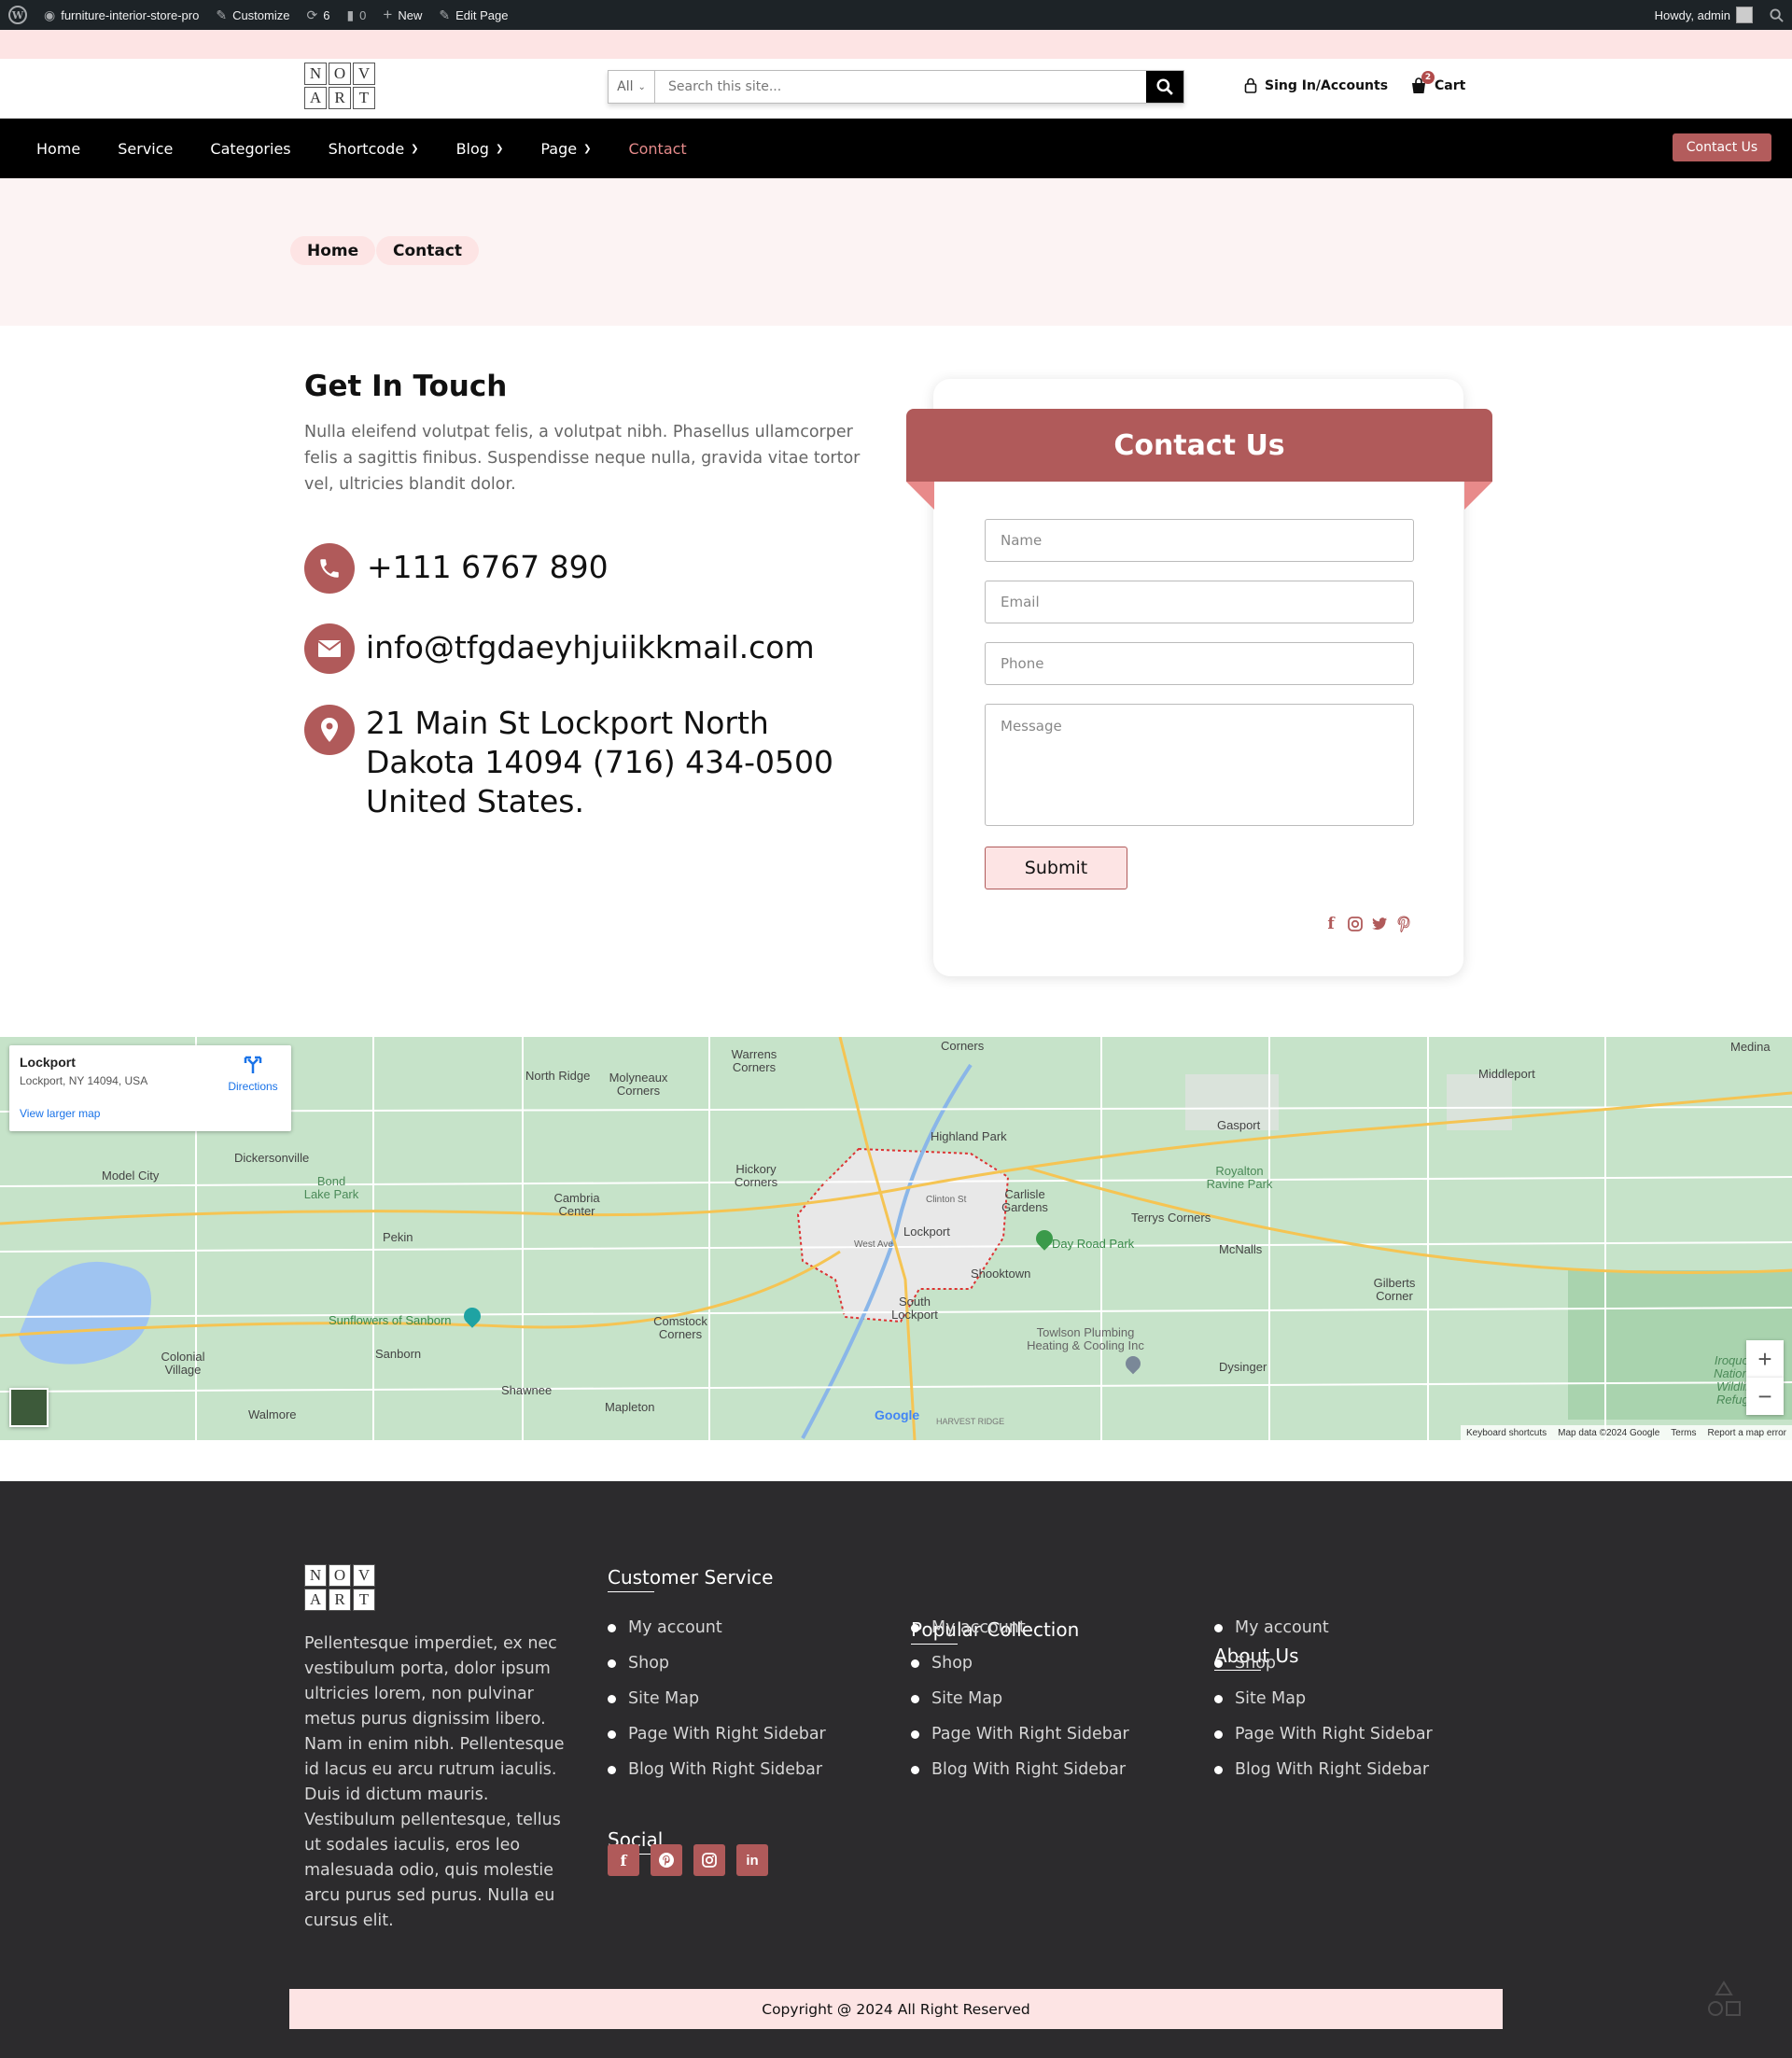 The width and height of the screenshot is (1792, 2058). What do you see at coordinates (1056, 868) in the screenshot?
I see `submit-button: Submit` at bounding box center [1056, 868].